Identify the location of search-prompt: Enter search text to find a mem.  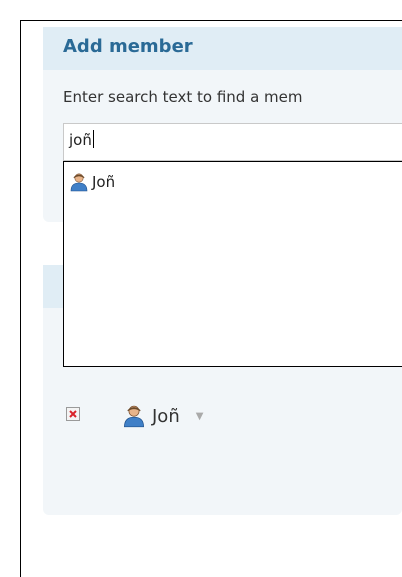
(183, 97).